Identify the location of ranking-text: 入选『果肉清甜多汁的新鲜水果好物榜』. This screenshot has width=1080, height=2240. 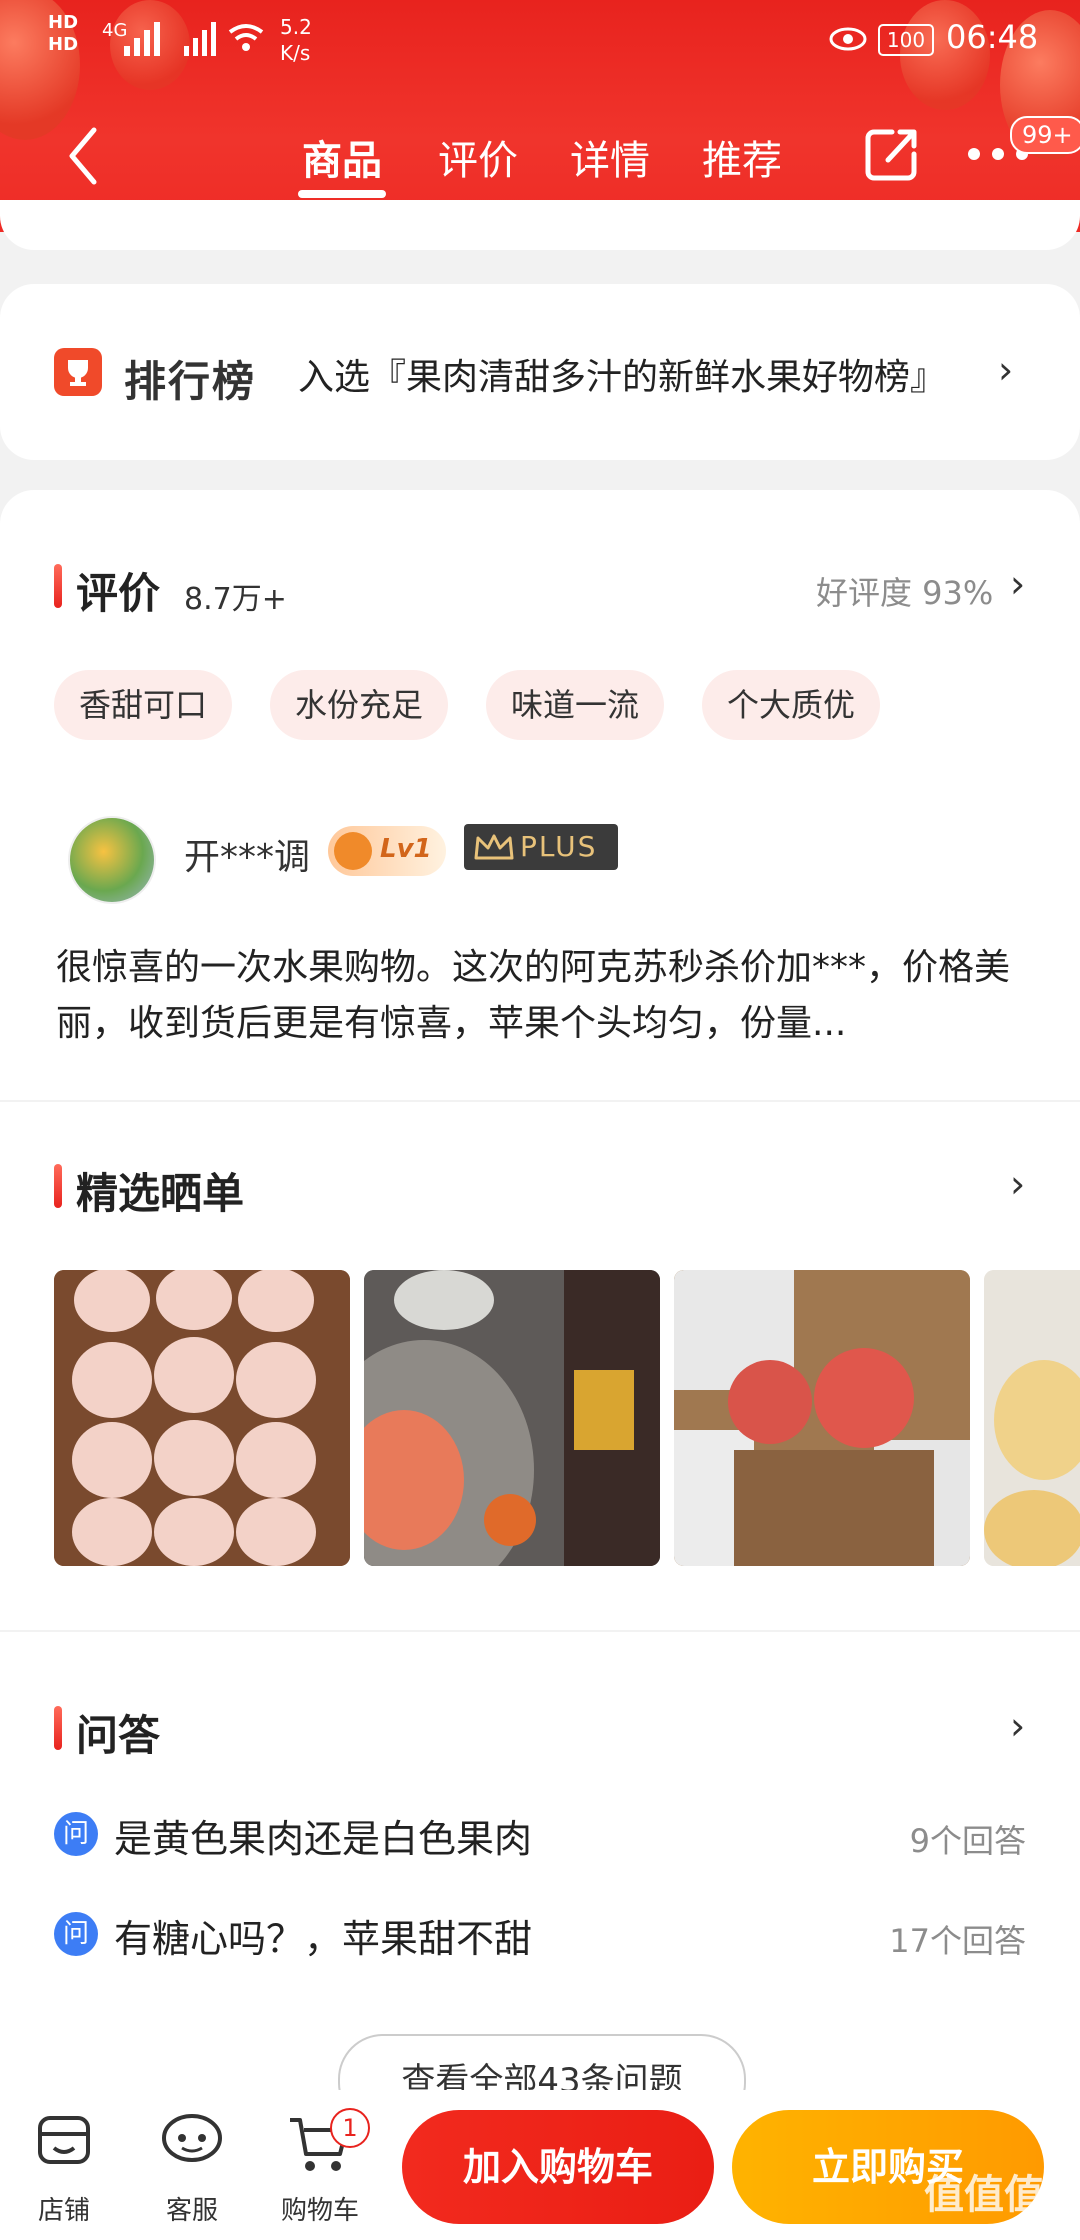
(622, 377).